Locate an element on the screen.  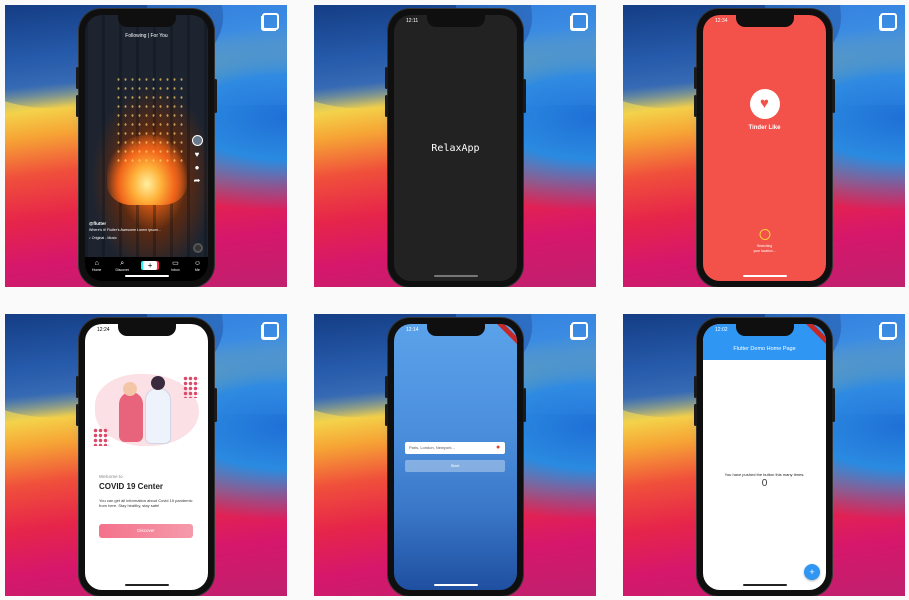
inbox-icon: ▭ is located at coordinates (175, 263).